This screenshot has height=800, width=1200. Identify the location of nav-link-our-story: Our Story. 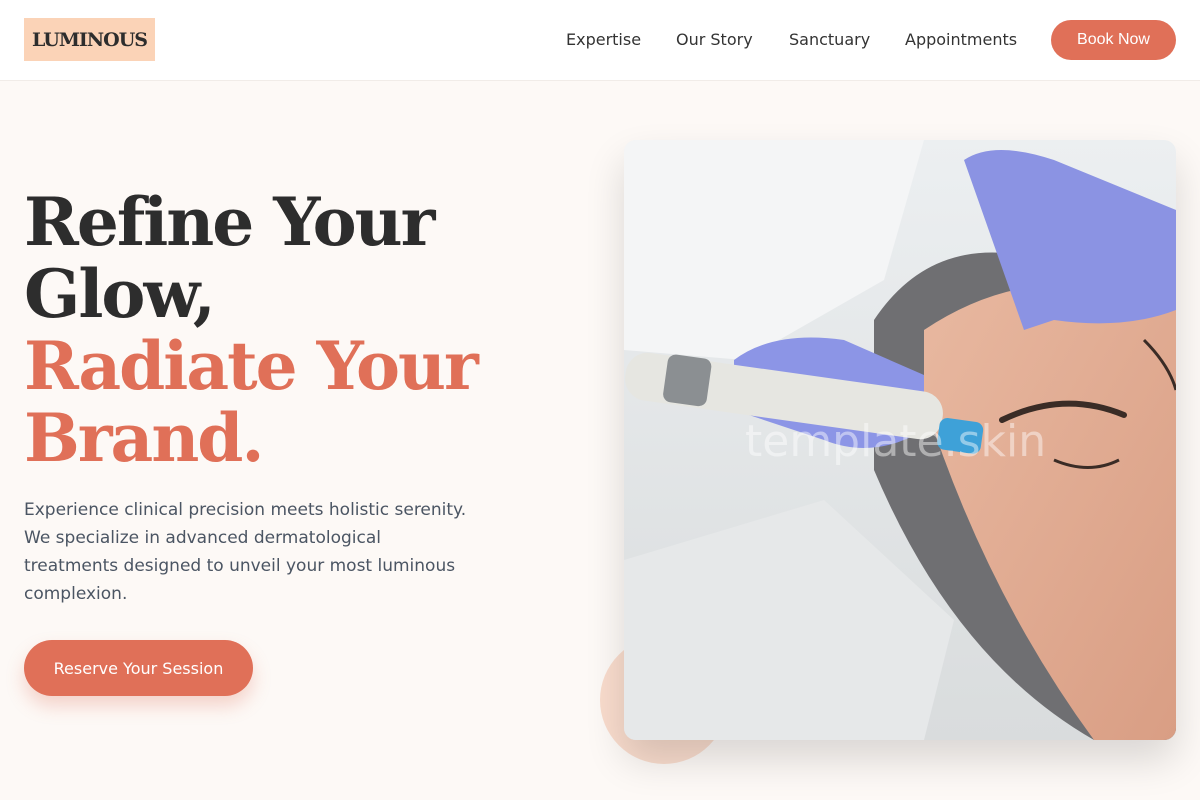
(714, 40).